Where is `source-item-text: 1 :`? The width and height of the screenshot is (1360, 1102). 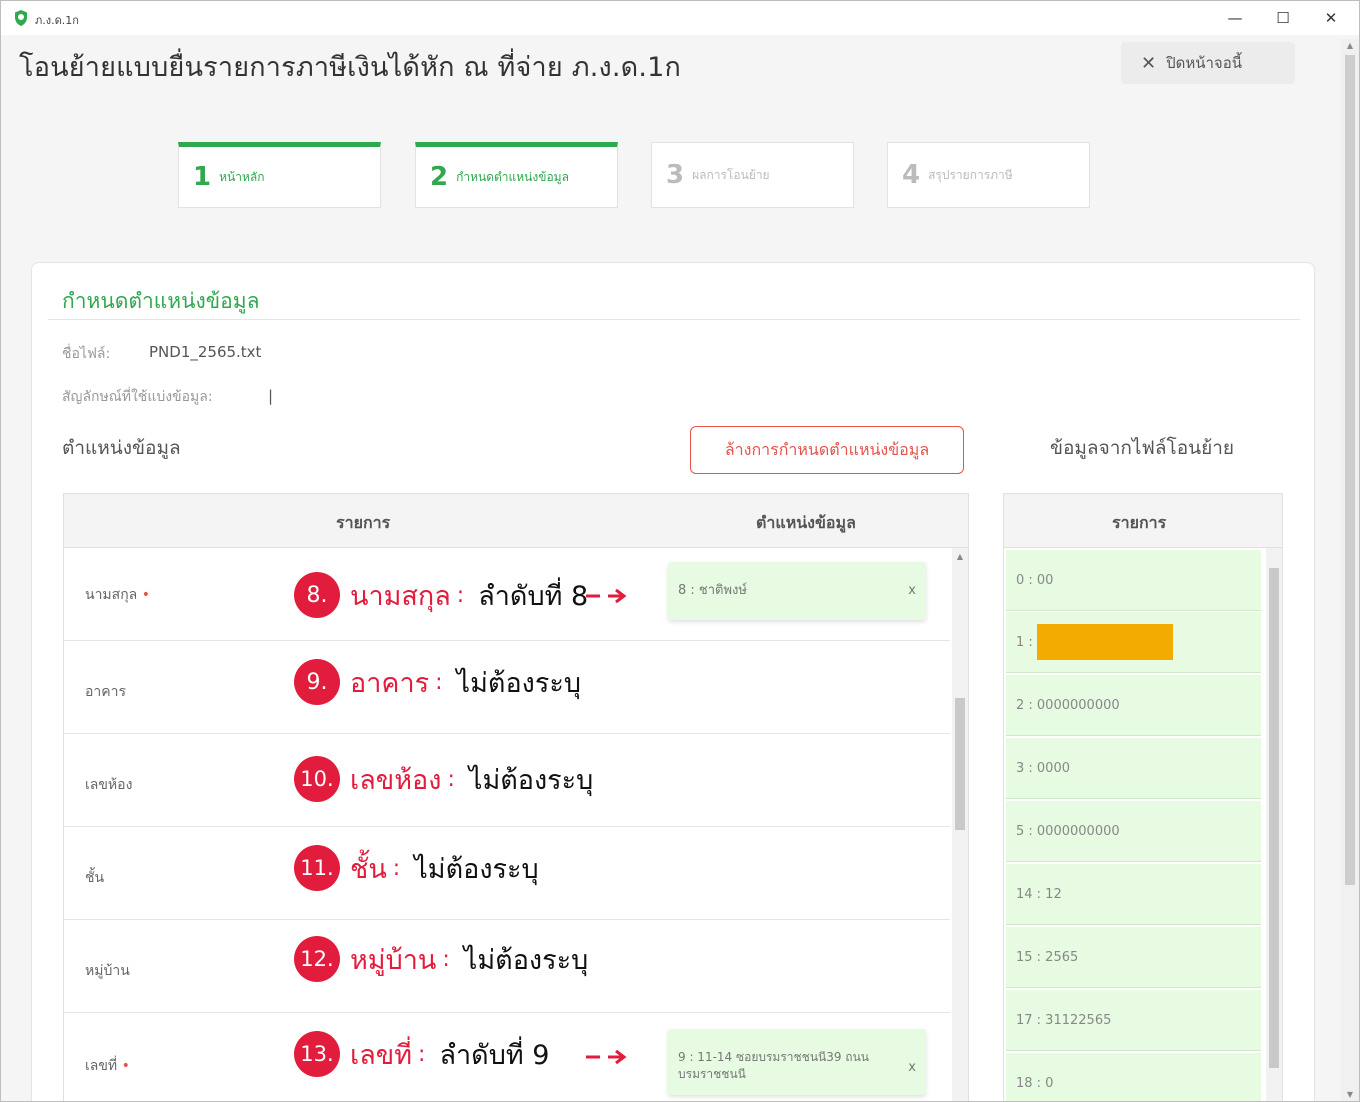
source-item-text: 1 : is located at coordinates (1024, 642).